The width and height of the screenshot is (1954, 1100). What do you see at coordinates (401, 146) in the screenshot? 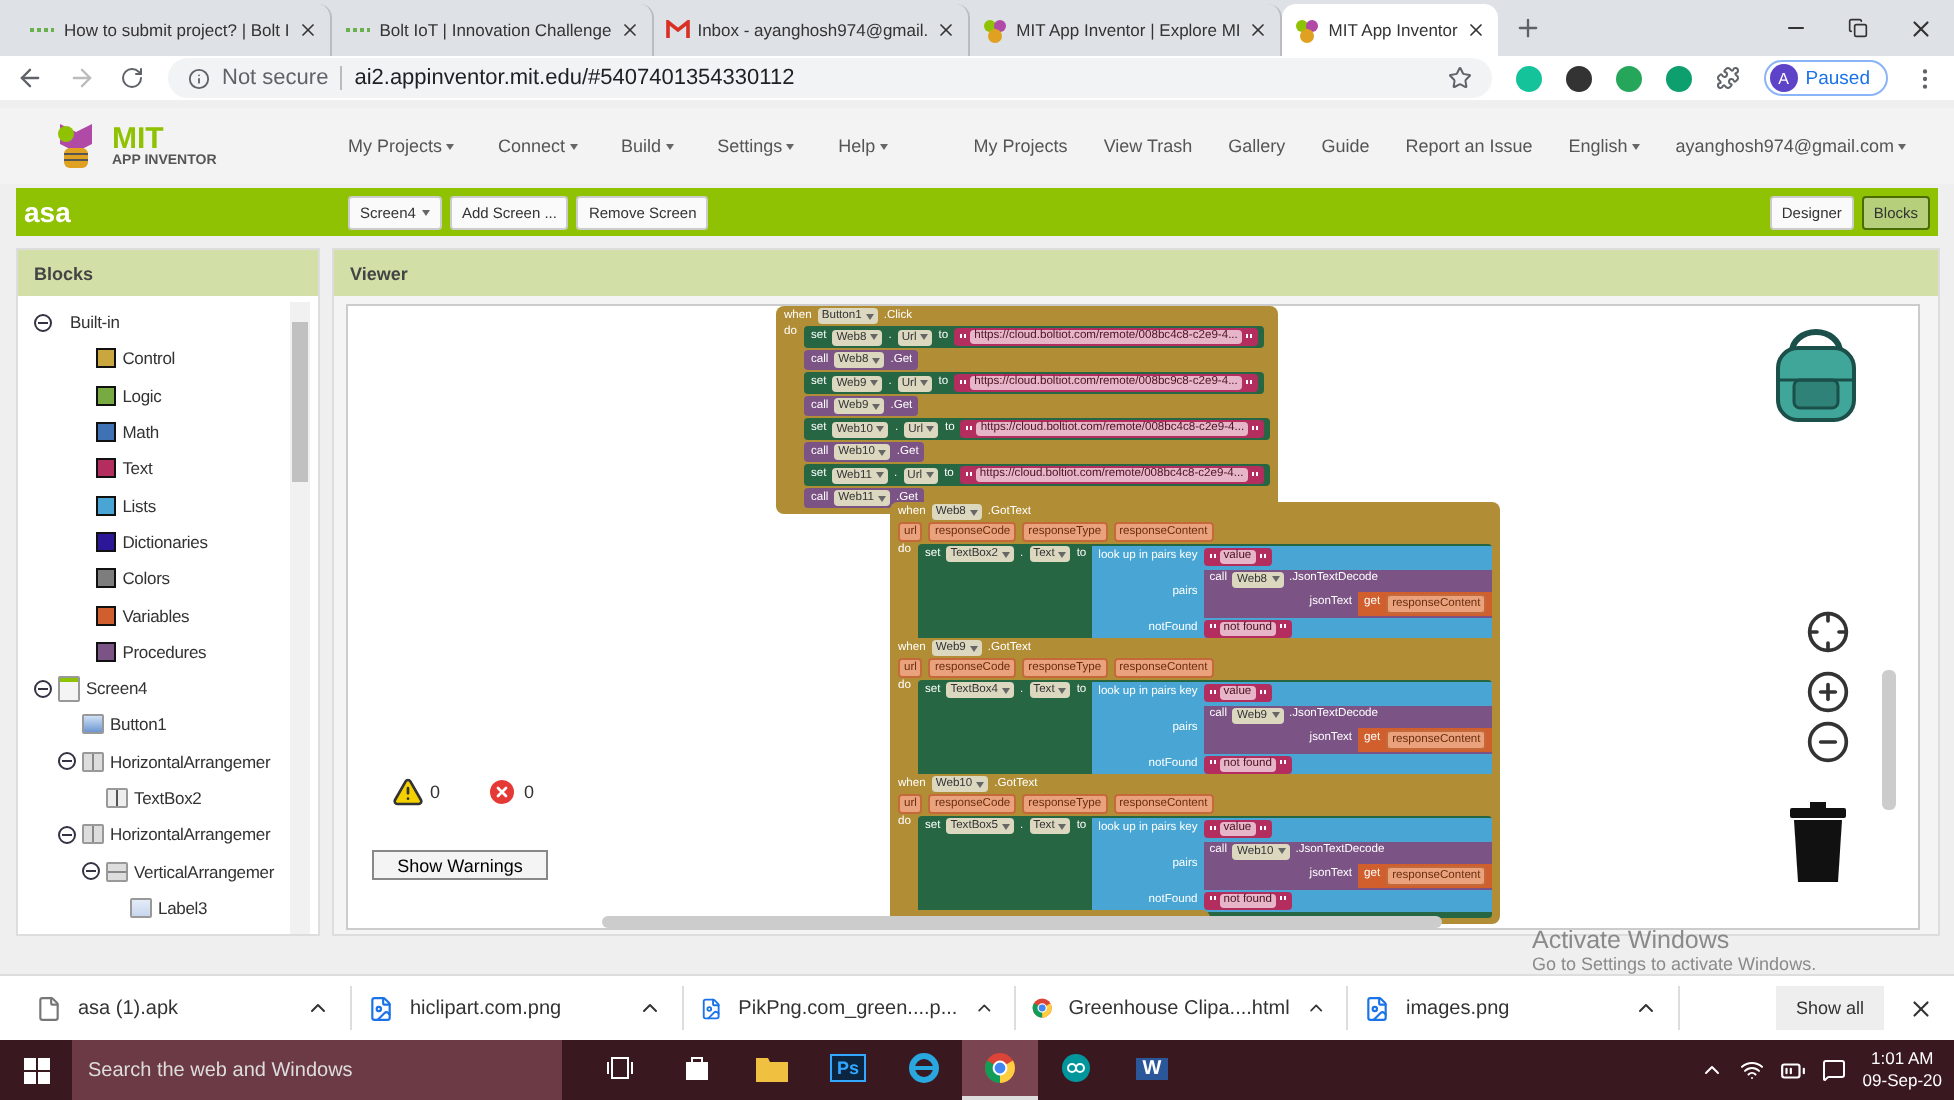
I see `menu-item: My Projects` at bounding box center [401, 146].